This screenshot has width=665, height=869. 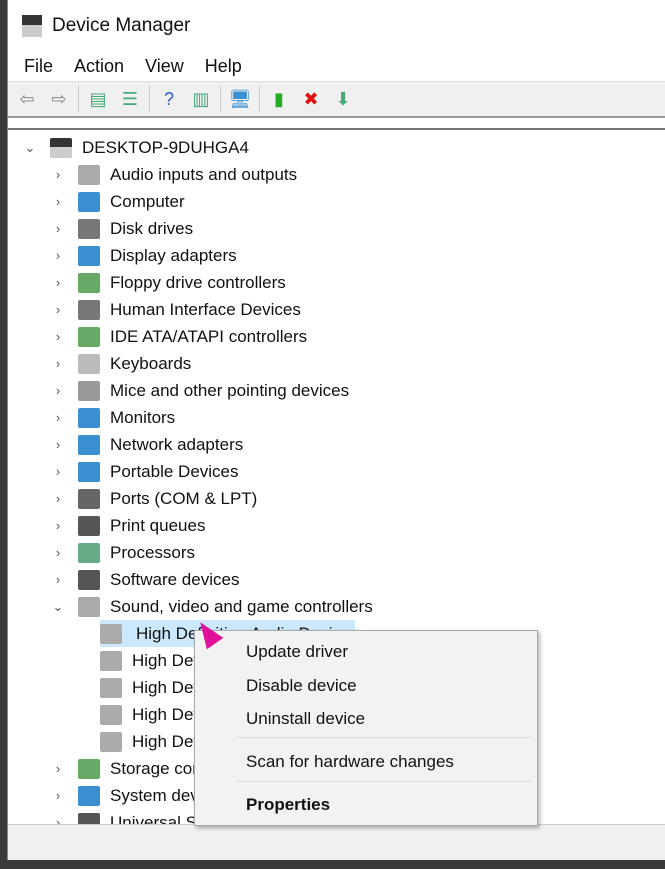 I want to click on tree-item-label: DESKTOP-9DUHGA4, so click(x=165, y=147).